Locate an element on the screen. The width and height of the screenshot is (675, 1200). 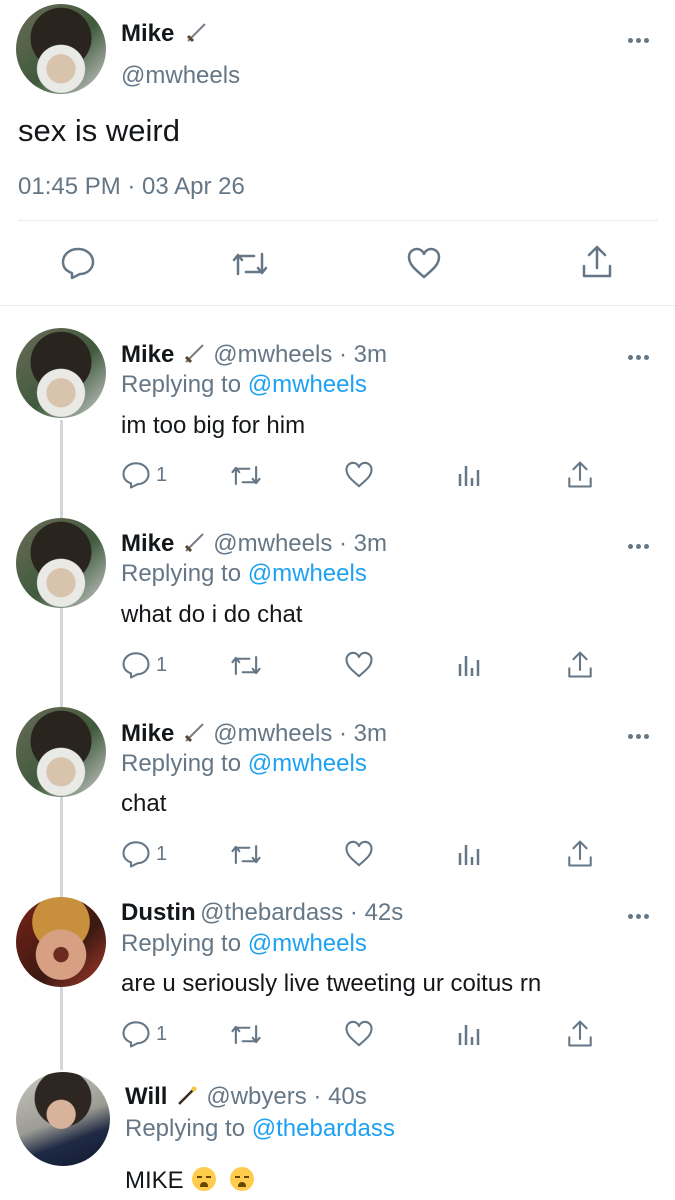
display-name: Will is located at coordinates (146, 1096).